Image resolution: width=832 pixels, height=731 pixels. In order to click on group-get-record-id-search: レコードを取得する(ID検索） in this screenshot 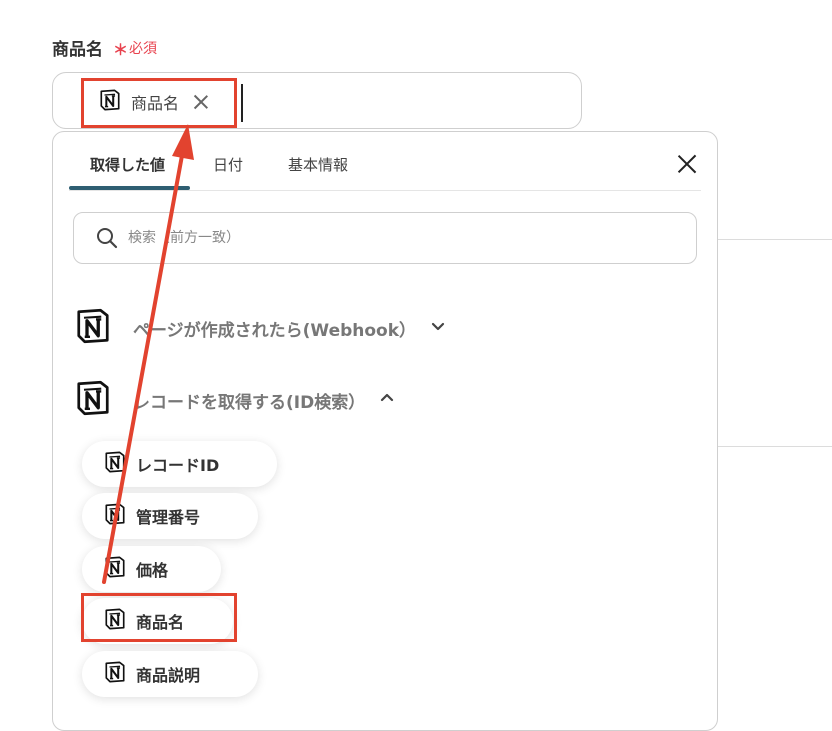, I will do `click(235, 400)`.